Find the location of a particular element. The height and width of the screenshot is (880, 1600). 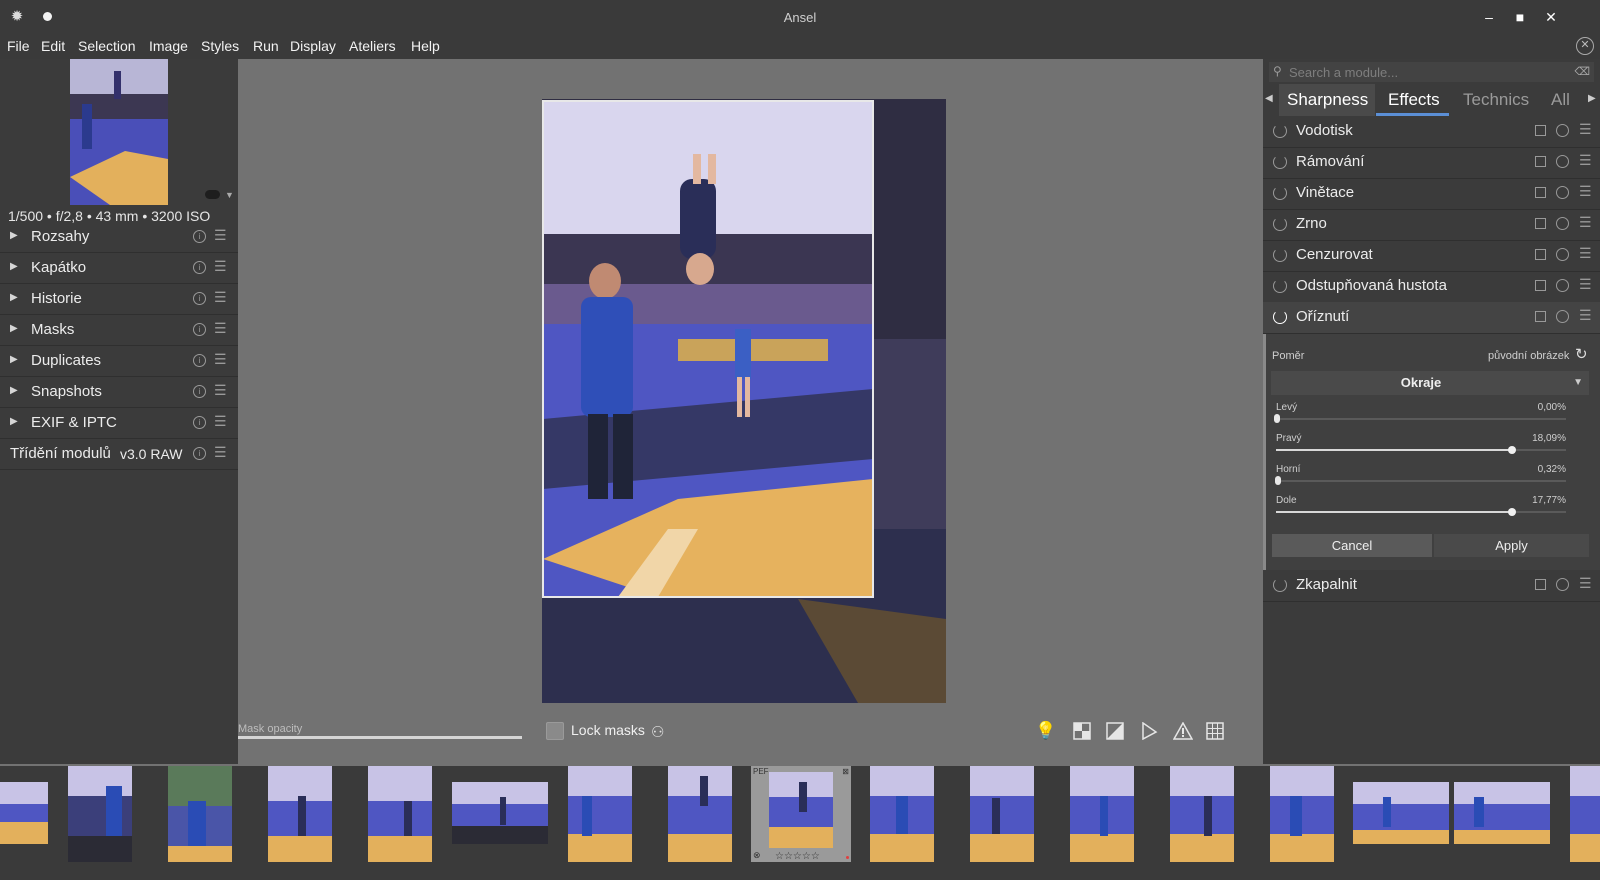

section-historie: ▶ Historie i ☰ is located at coordinates (119, 299).